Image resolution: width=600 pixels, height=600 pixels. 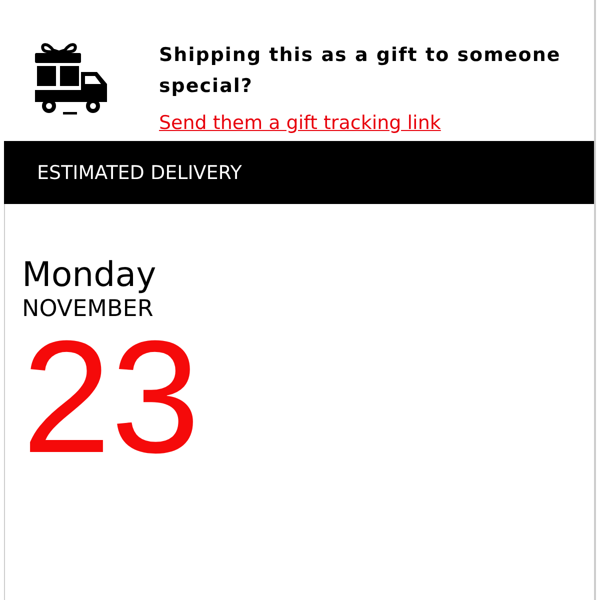 I want to click on delivery-day: 23, so click(x=111, y=397).